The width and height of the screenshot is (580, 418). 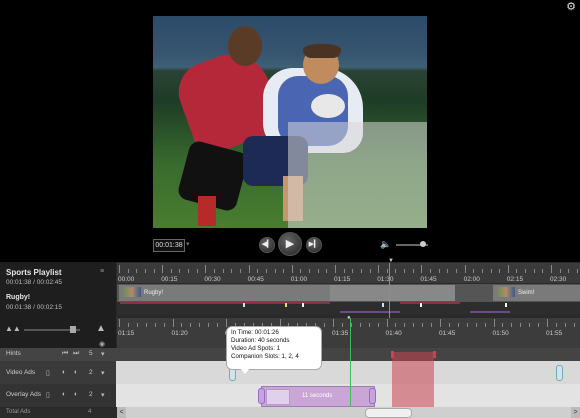 What do you see at coordinates (76, 354) in the screenshot?
I see `next-hint-icon: ⏭` at bounding box center [76, 354].